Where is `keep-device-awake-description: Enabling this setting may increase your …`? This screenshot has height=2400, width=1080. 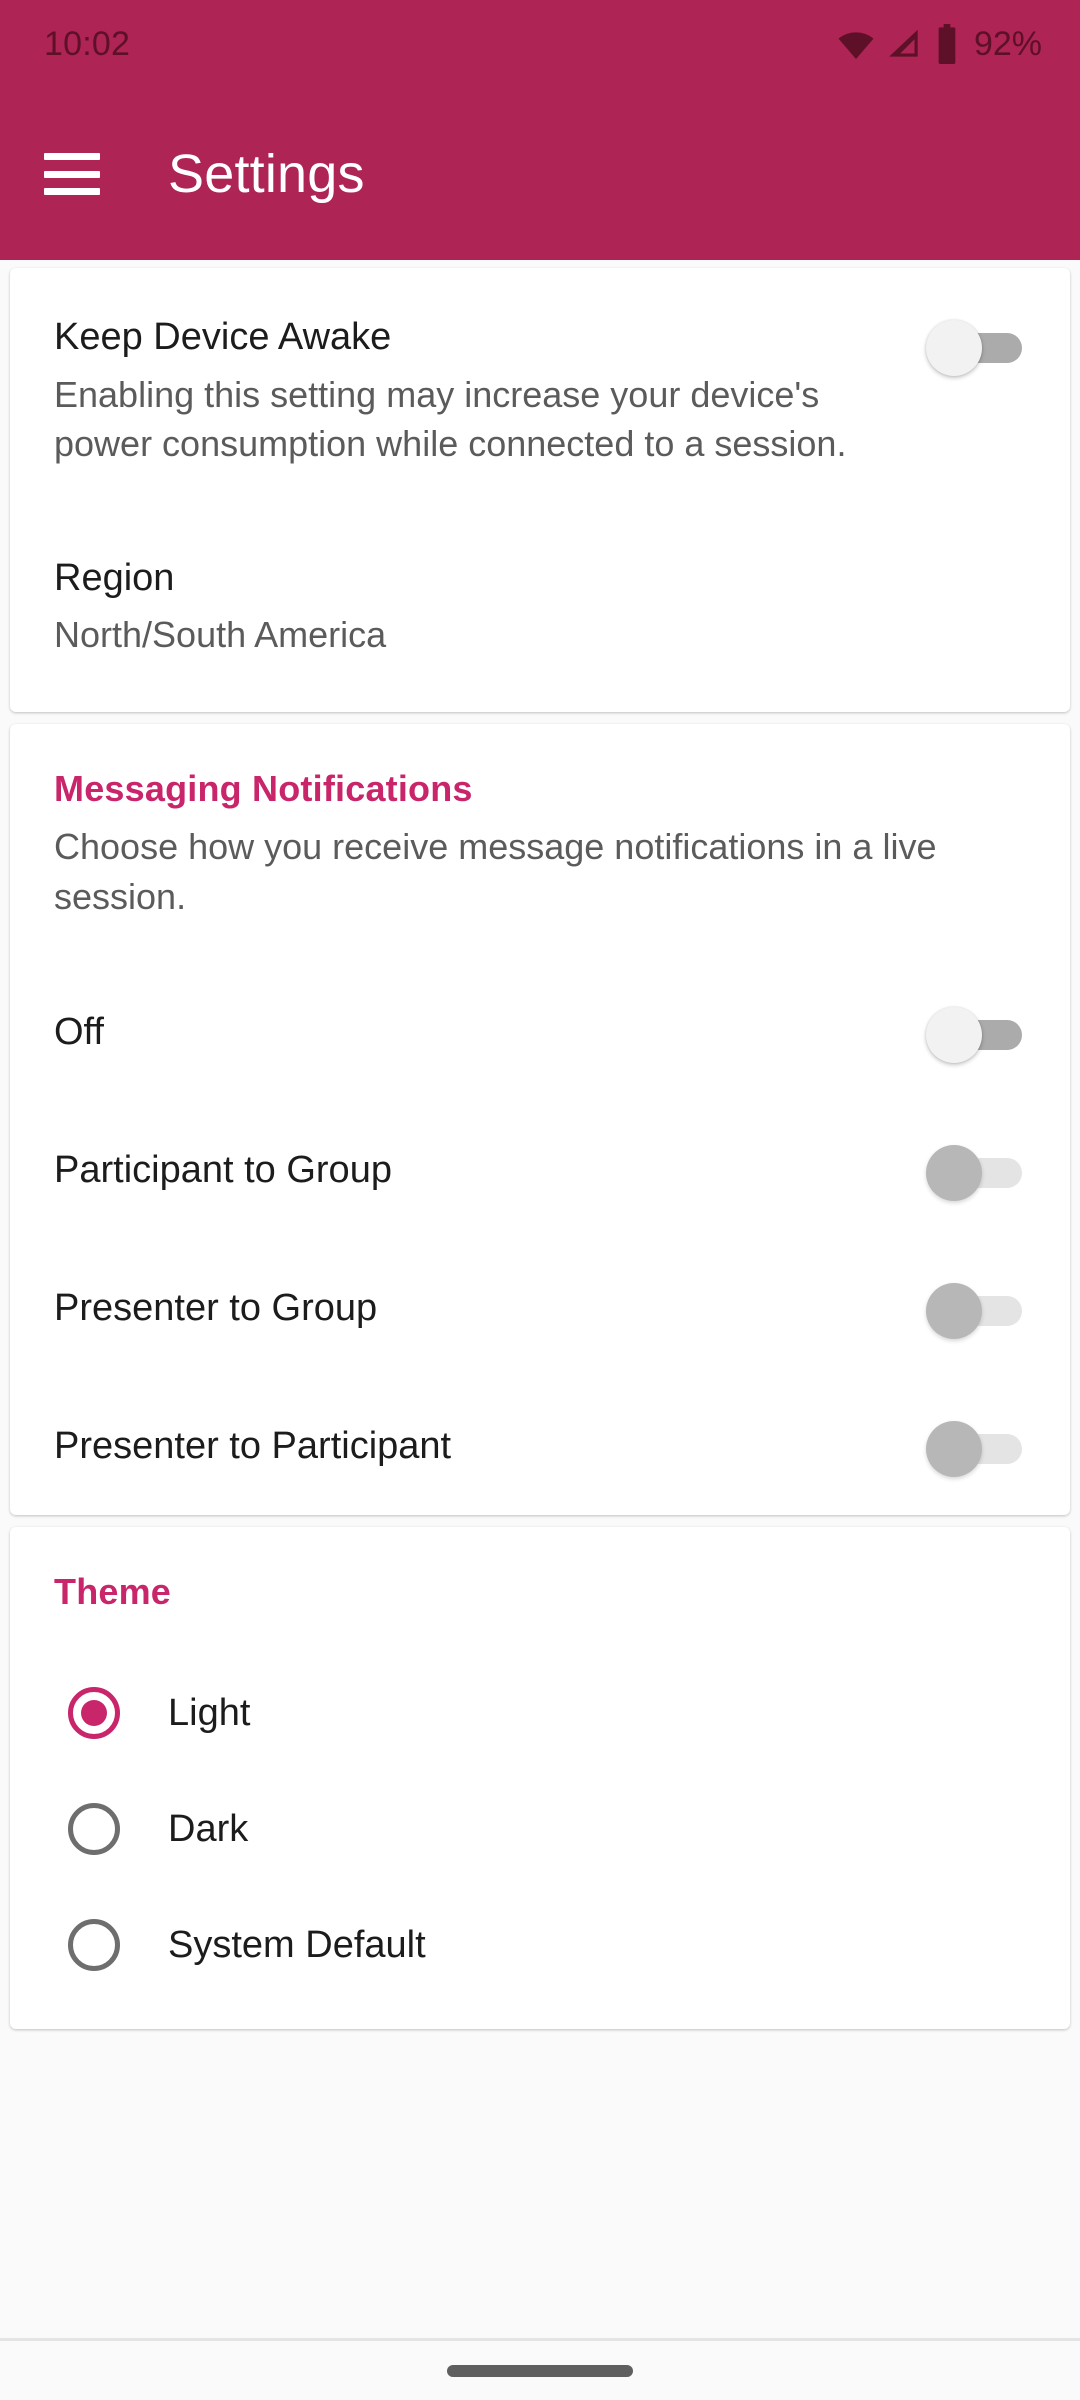 keep-device-awake-description: Enabling this setting may increase your … is located at coordinates (450, 419).